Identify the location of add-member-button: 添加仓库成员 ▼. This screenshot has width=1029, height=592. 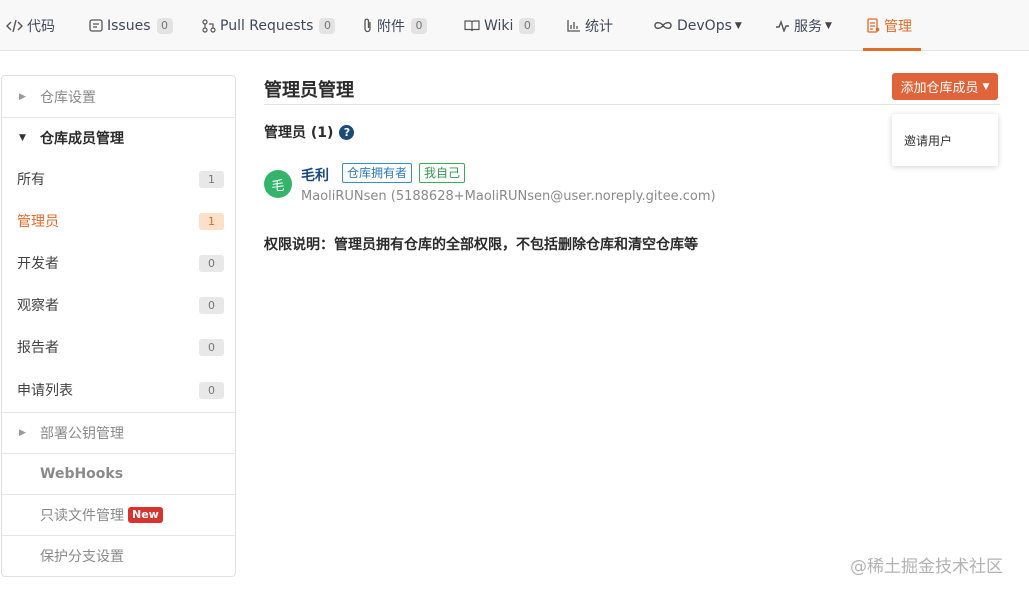
(945, 86).